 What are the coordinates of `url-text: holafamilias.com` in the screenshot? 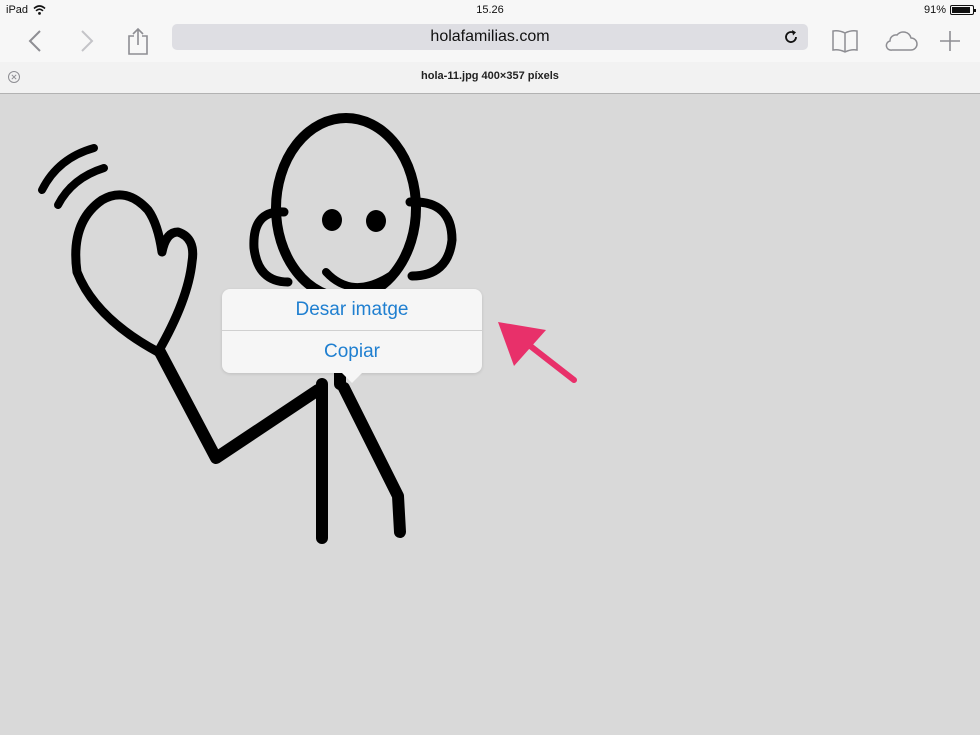 It's located at (490, 36).